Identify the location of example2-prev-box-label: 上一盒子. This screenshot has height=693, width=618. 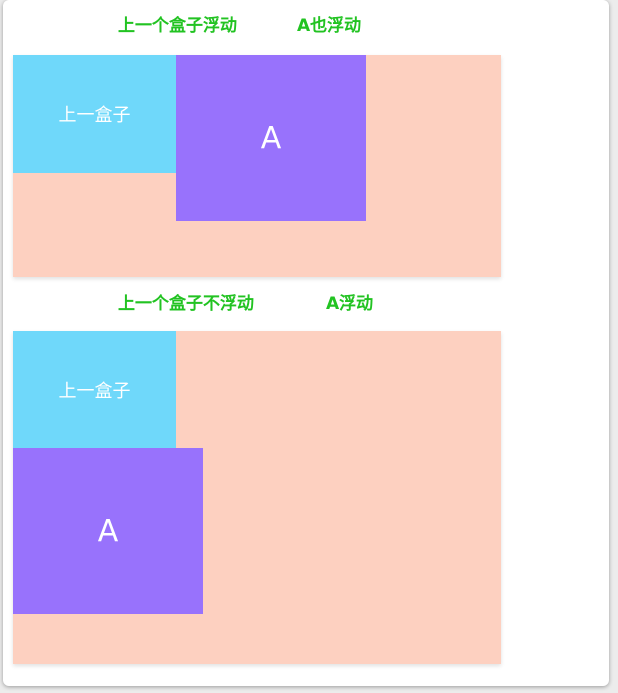
(94, 391).